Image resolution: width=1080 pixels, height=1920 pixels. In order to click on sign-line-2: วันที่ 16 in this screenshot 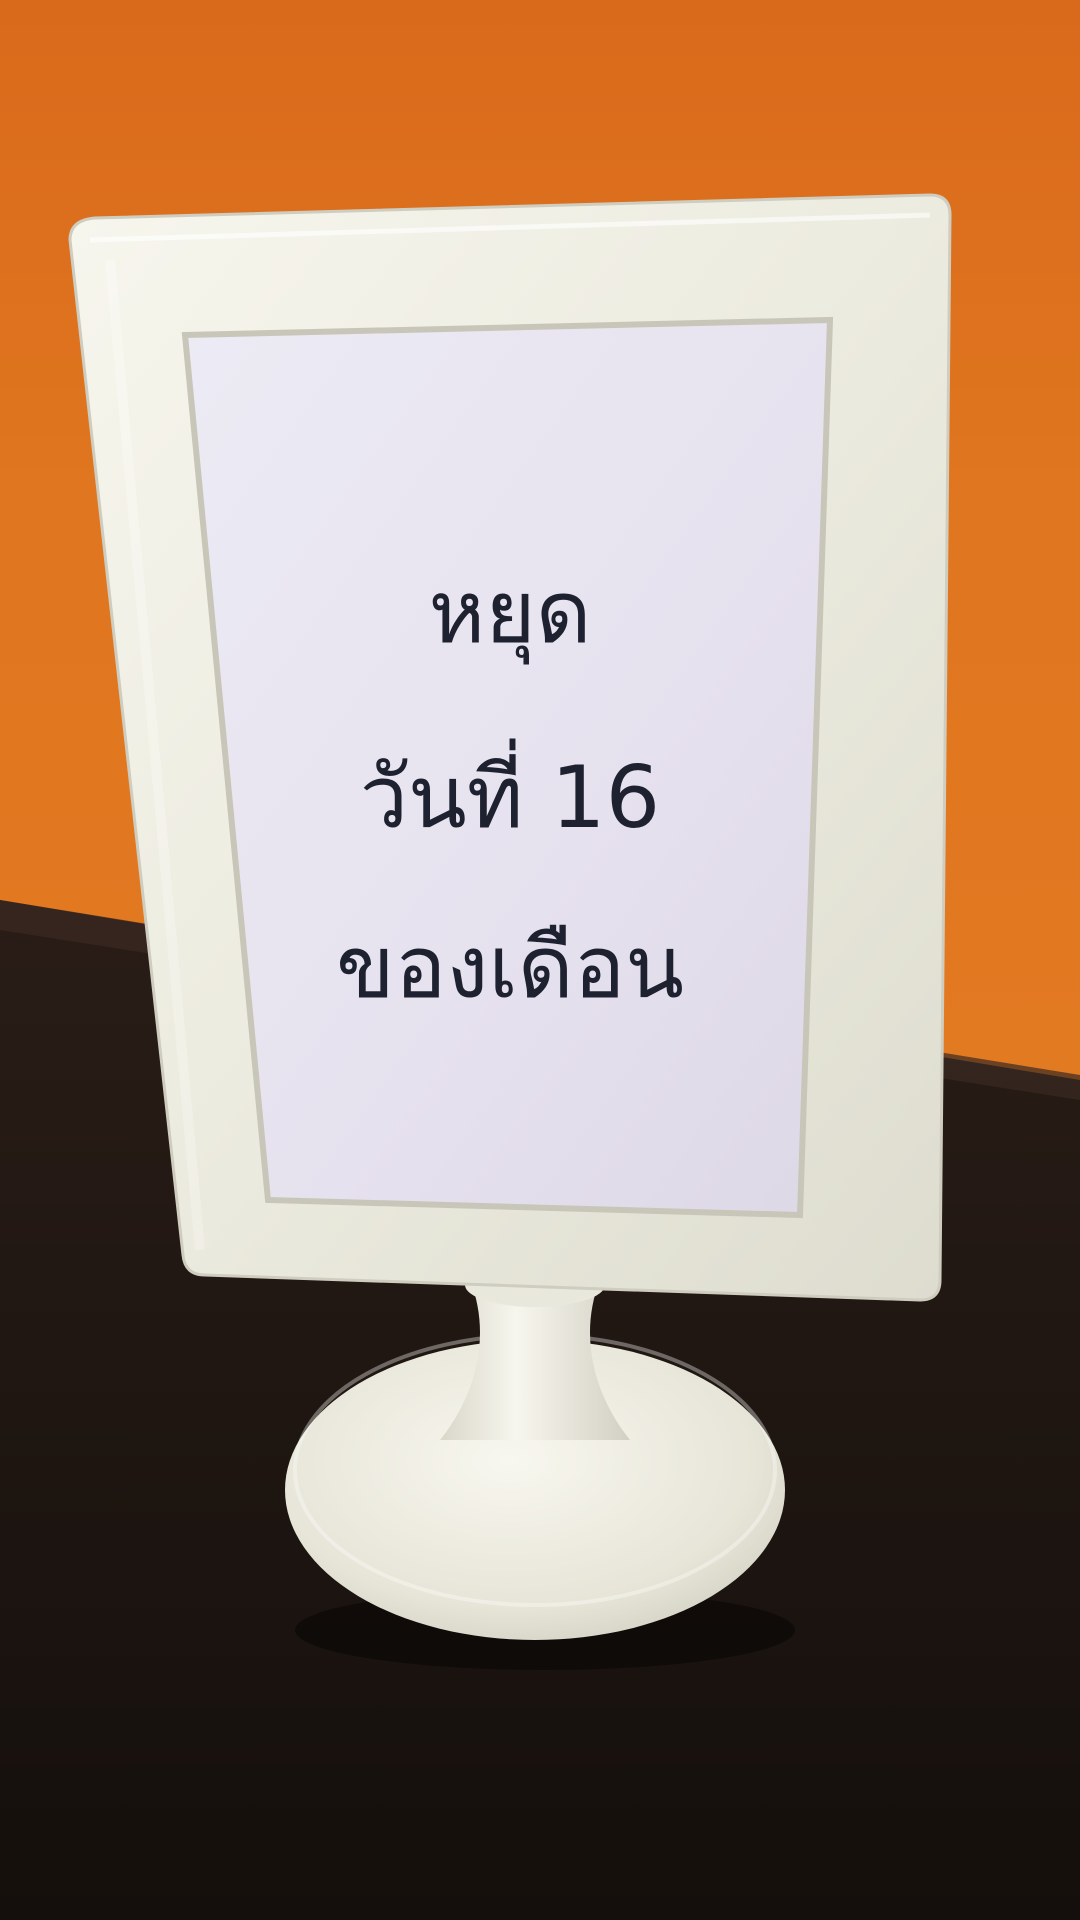, I will do `click(510, 798)`.